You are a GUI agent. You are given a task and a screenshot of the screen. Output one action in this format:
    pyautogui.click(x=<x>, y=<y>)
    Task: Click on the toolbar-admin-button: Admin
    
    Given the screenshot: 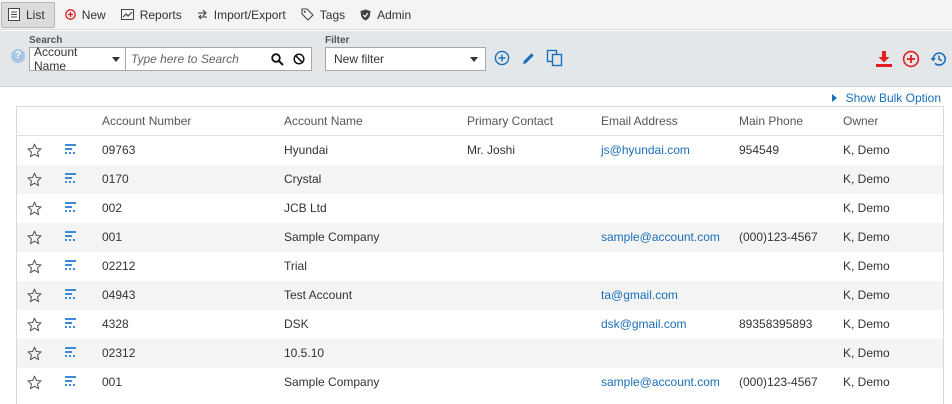 What is the action you would take?
    pyautogui.click(x=387, y=15)
    